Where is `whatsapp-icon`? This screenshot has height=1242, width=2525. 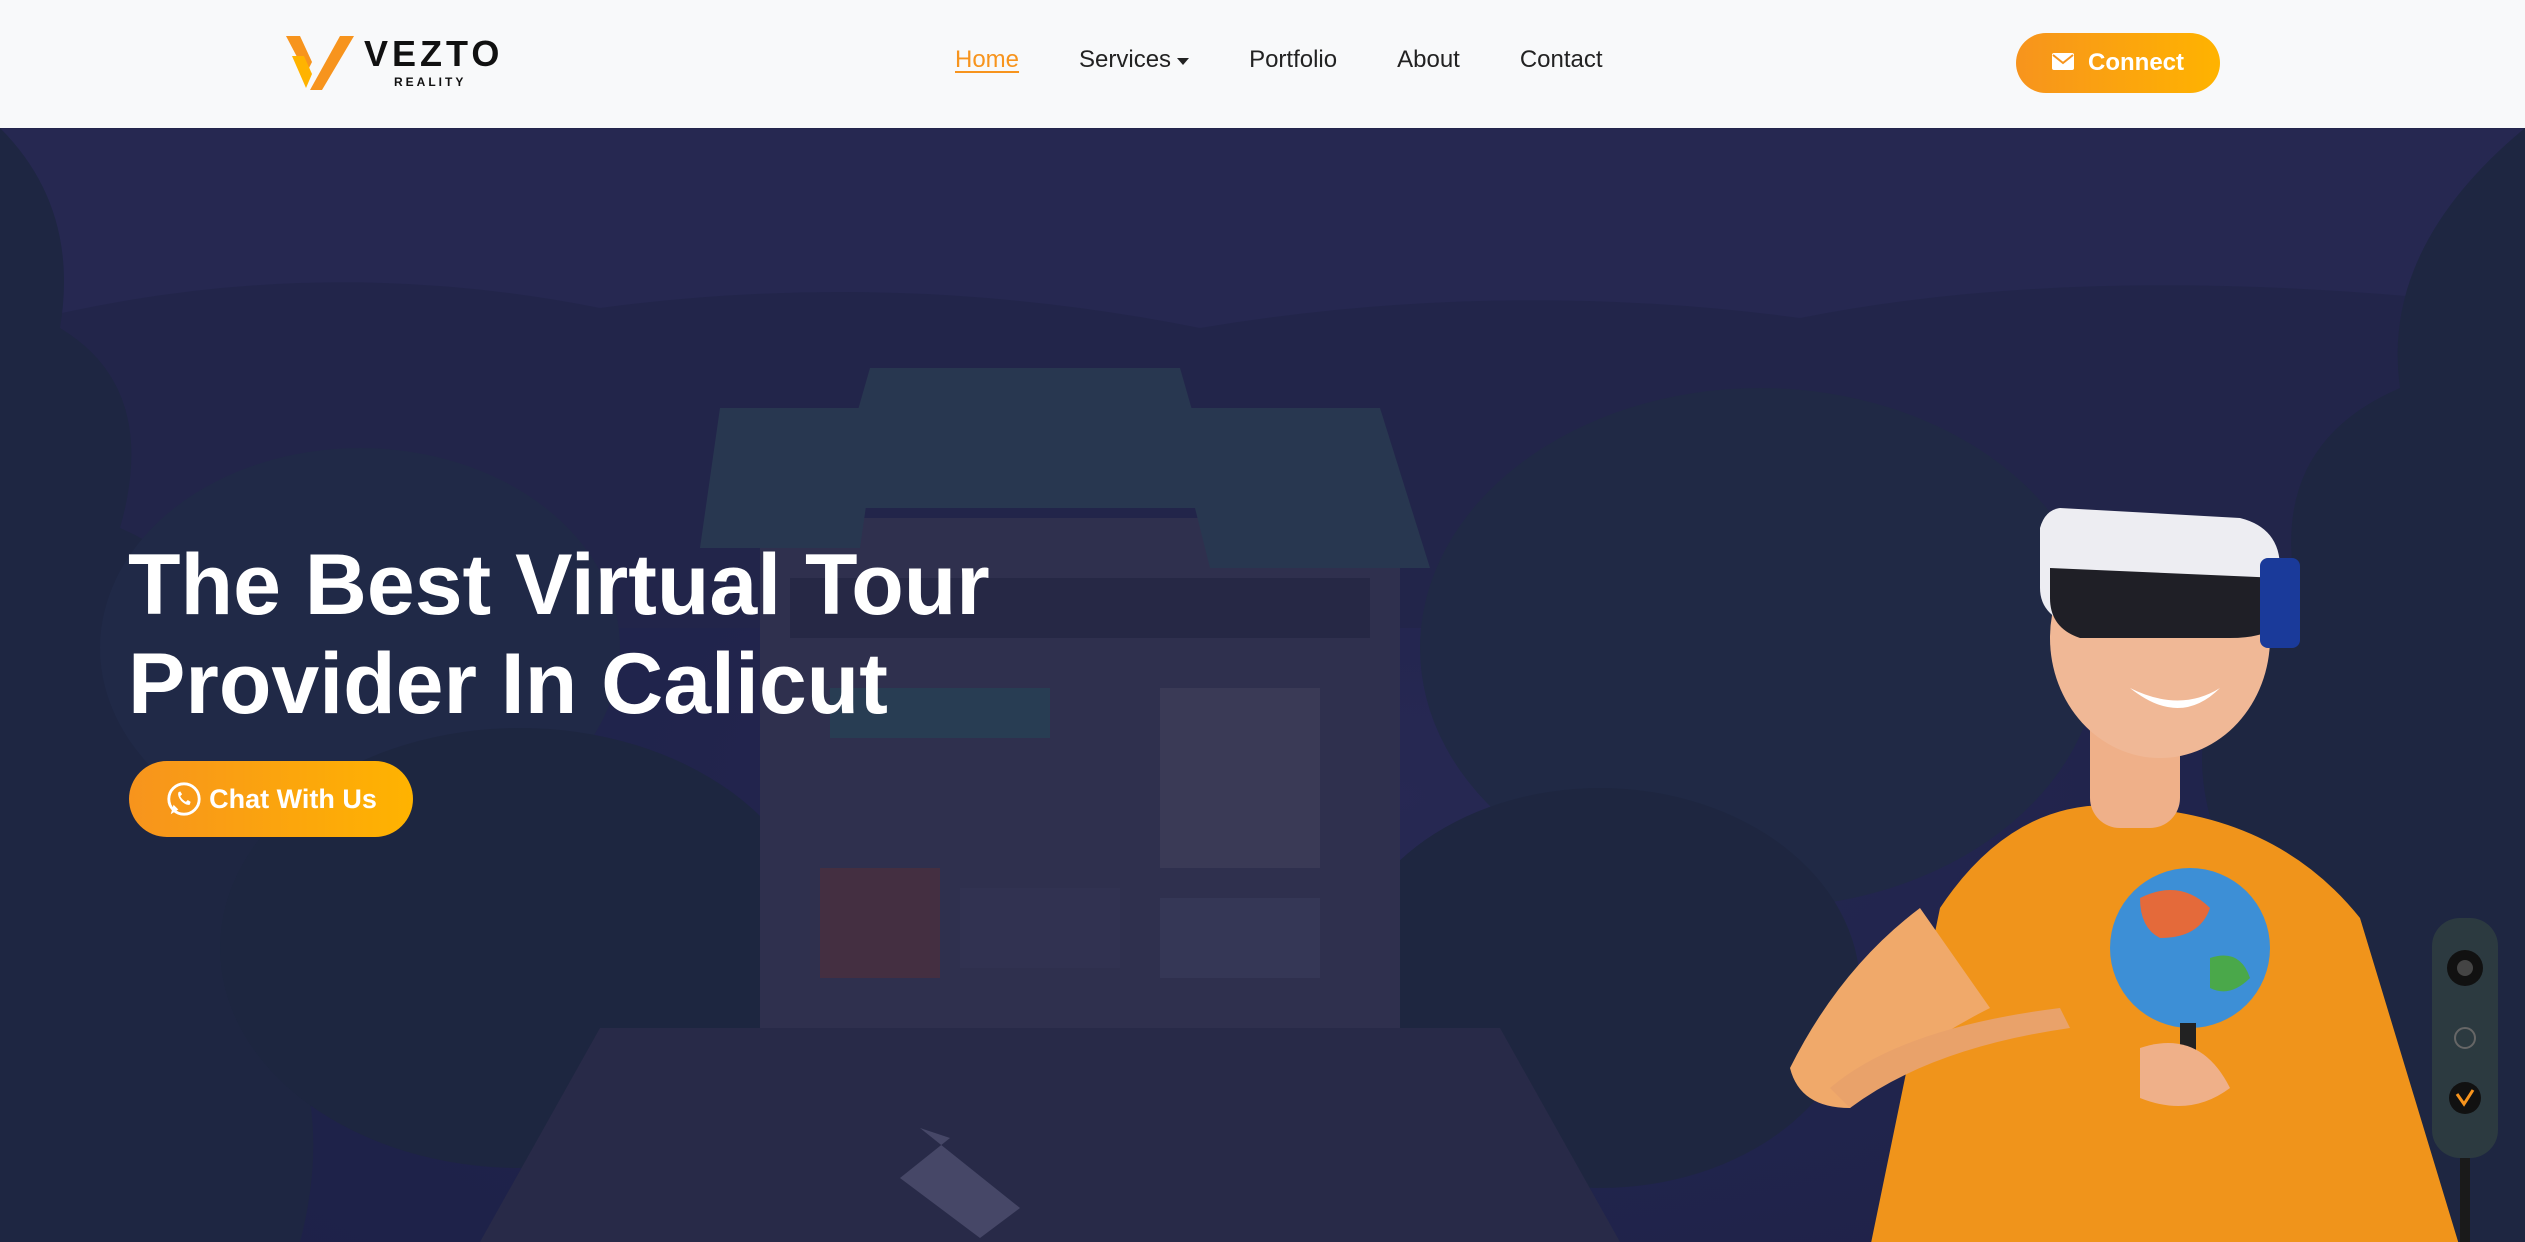
whatsapp-icon is located at coordinates (184, 799).